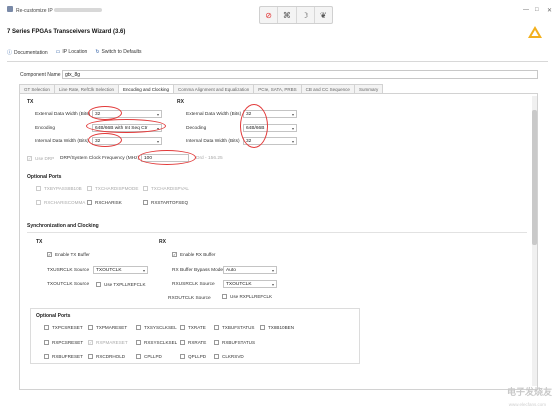  Describe the element at coordinates (67, 356) in the screenshot. I see `cb-label: RXBUFRESET` at that location.